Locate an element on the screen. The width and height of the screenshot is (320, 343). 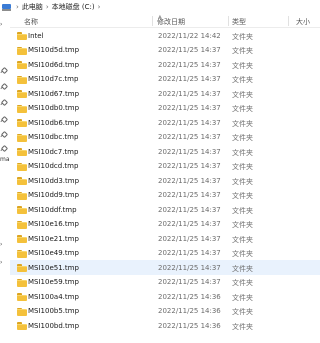
table-row: MSI10db6.tmp 2022/11/25 14:37 文件夹 is located at coordinates (165, 122).